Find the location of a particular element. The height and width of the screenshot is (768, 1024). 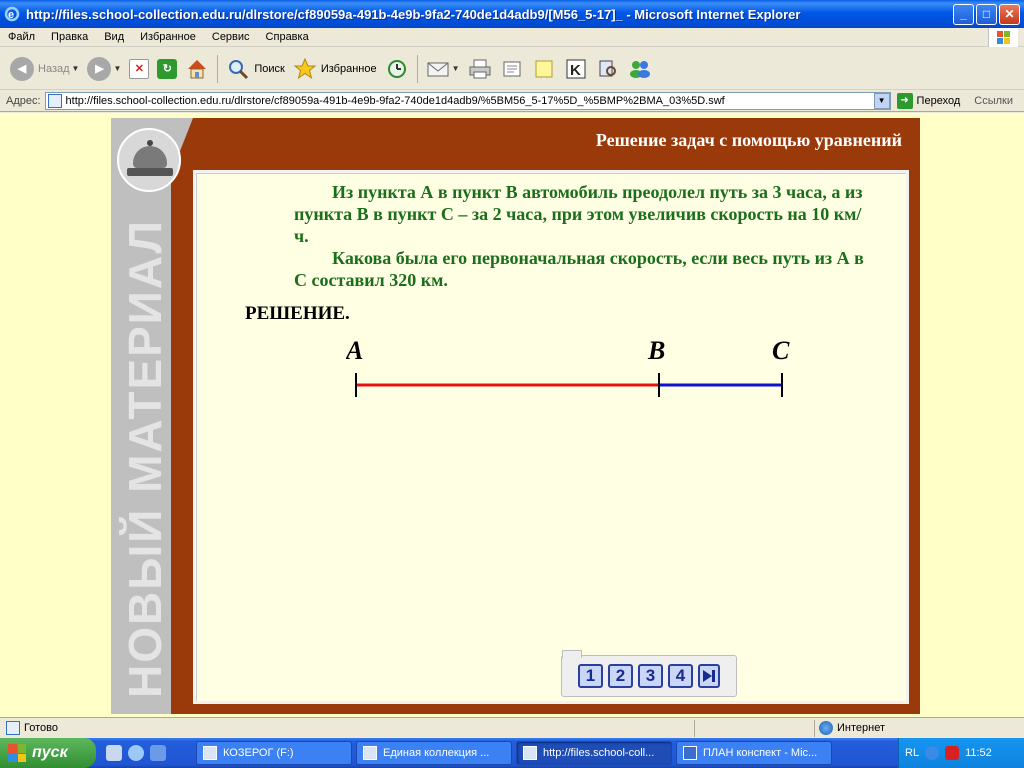

menu-edit: Правка is located at coordinates (69, 37).